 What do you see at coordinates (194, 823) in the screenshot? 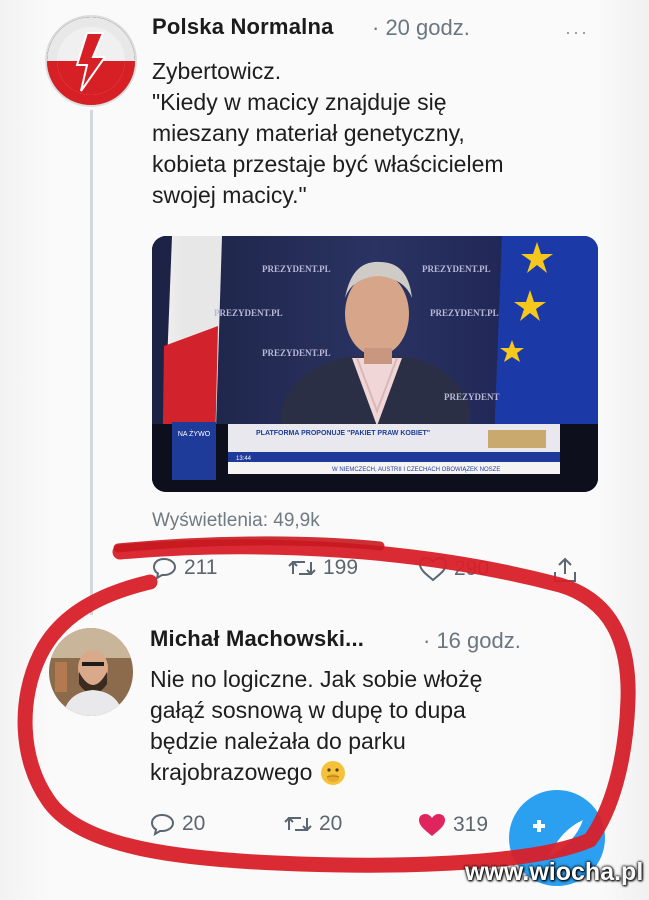
I see `tweet2-reply-count: 20` at bounding box center [194, 823].